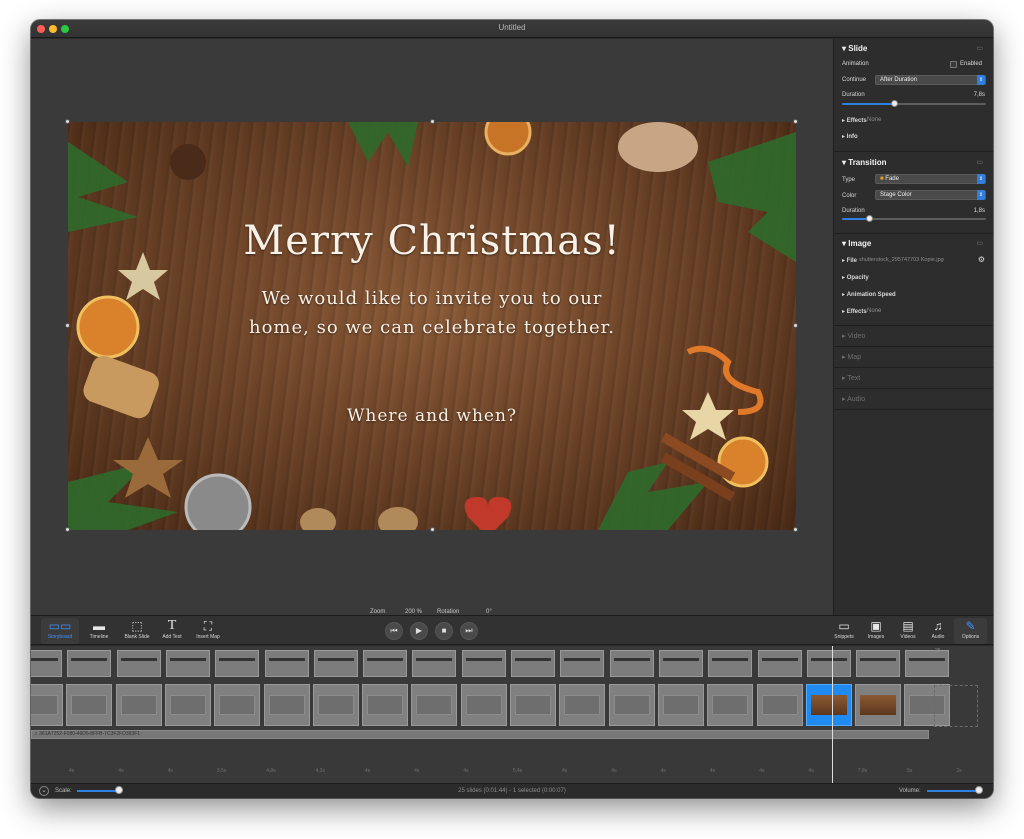  What do you see at coordinates (864, 162) in the screenshot?
I see `transition-section-title: ▾ Transition` at bounding box center [864, 162].